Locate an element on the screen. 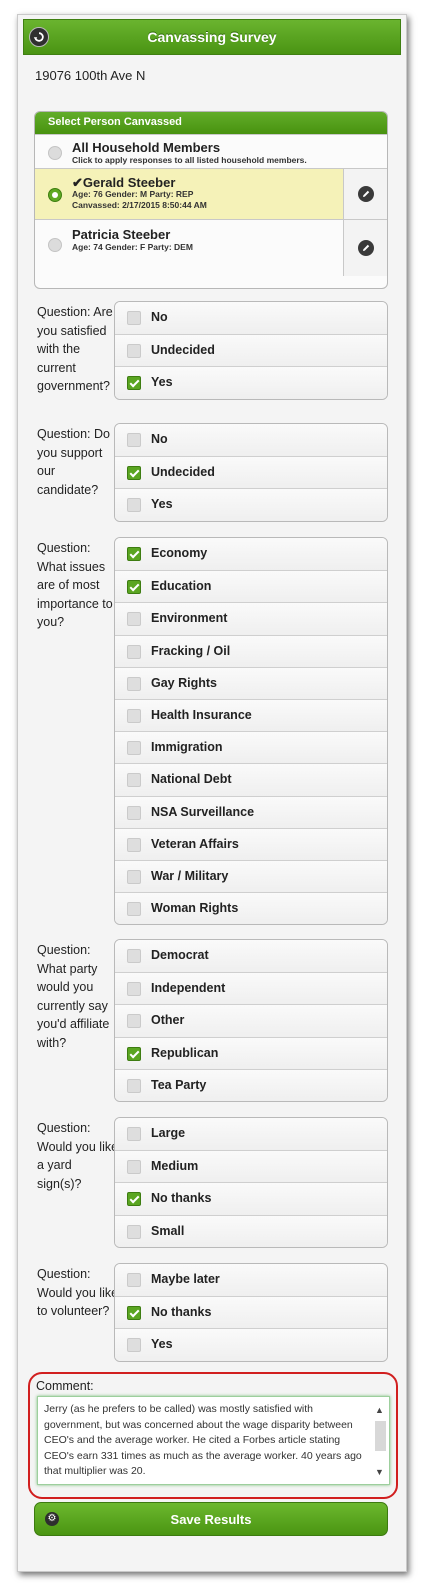  option-label: Fracking / Oil is located at coordinates (191, 650).